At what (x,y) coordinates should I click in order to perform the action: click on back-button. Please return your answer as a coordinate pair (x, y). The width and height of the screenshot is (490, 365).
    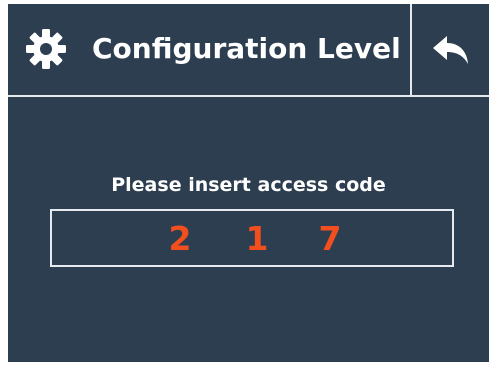
    Looking at the image, I should click on (450, 49).